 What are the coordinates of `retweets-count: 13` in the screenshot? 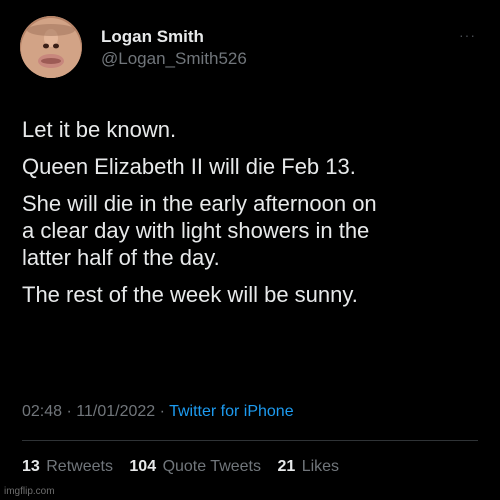 It's located at (31, 466).